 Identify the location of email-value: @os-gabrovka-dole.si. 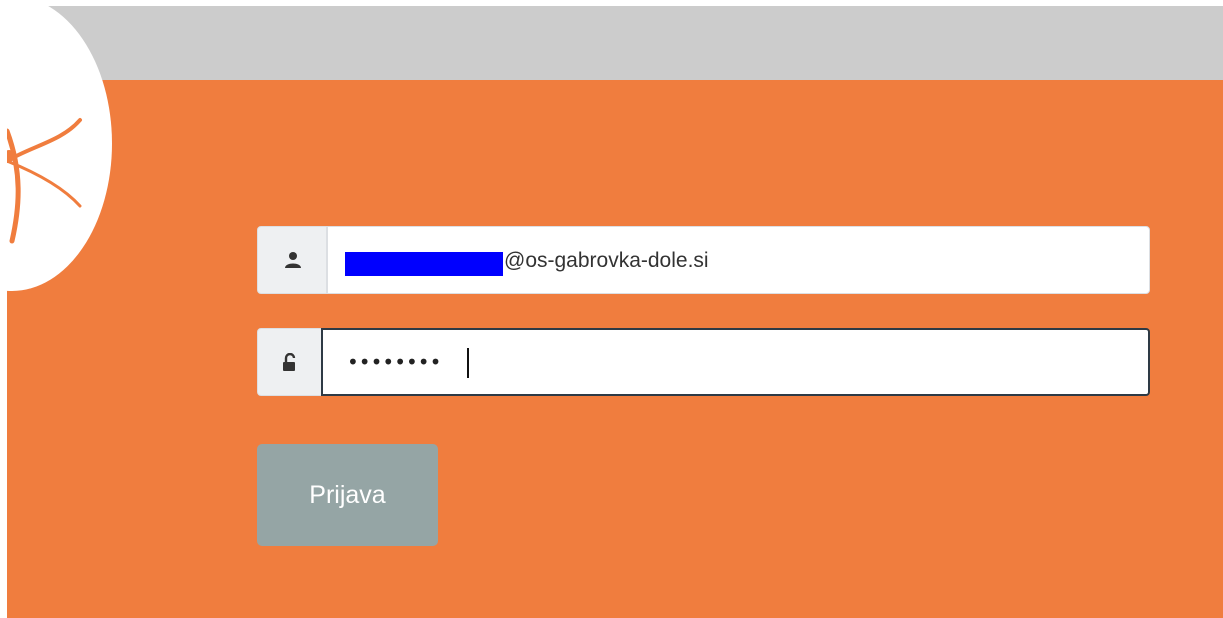
(606, 260).